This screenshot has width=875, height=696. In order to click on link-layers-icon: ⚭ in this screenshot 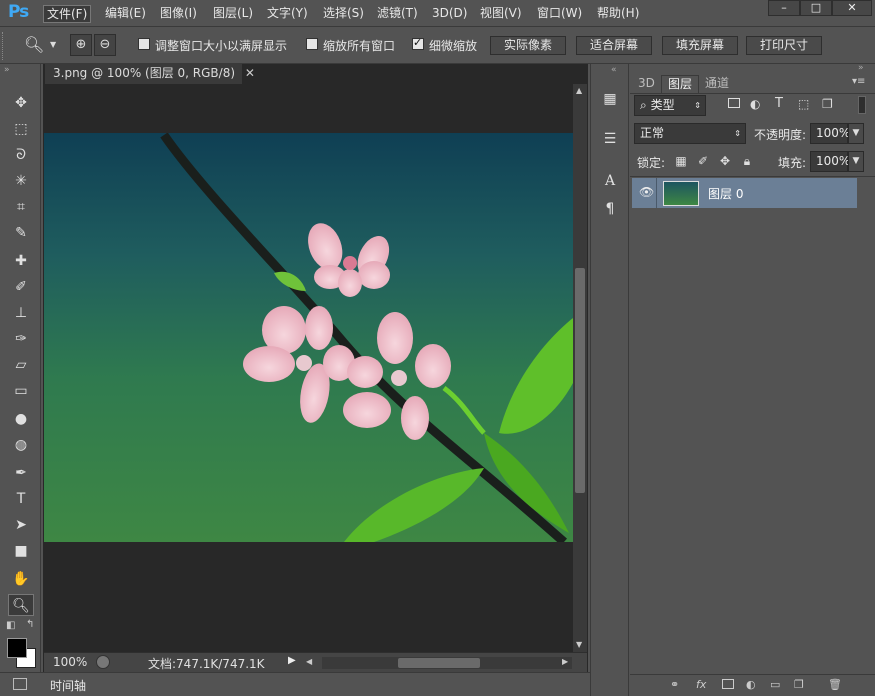, I will do `click(674, 684)`.